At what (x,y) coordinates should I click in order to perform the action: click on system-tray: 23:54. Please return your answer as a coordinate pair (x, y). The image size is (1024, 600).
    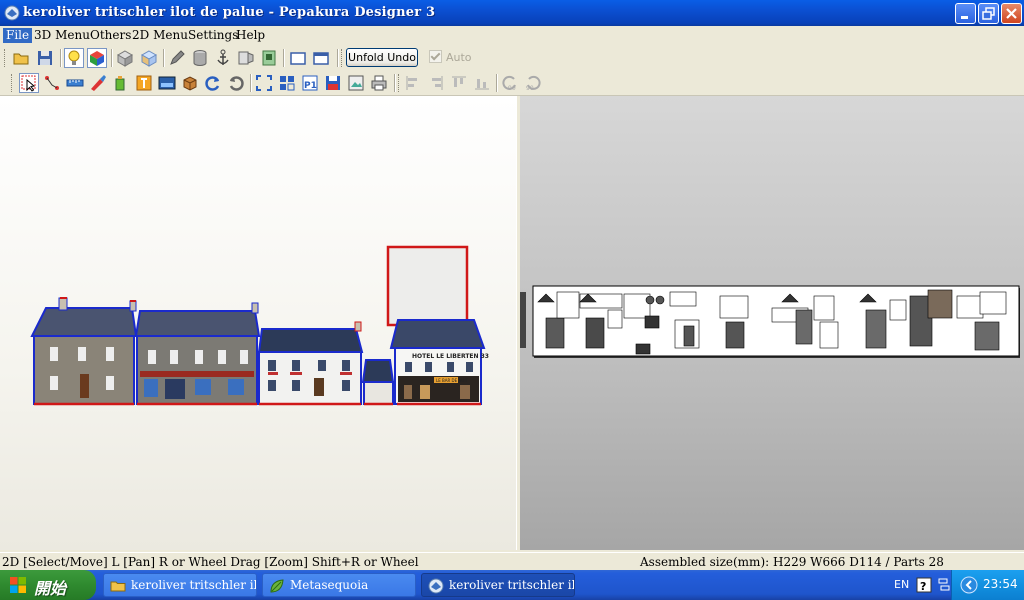
    Looking at the image, I should click on (987, 585).